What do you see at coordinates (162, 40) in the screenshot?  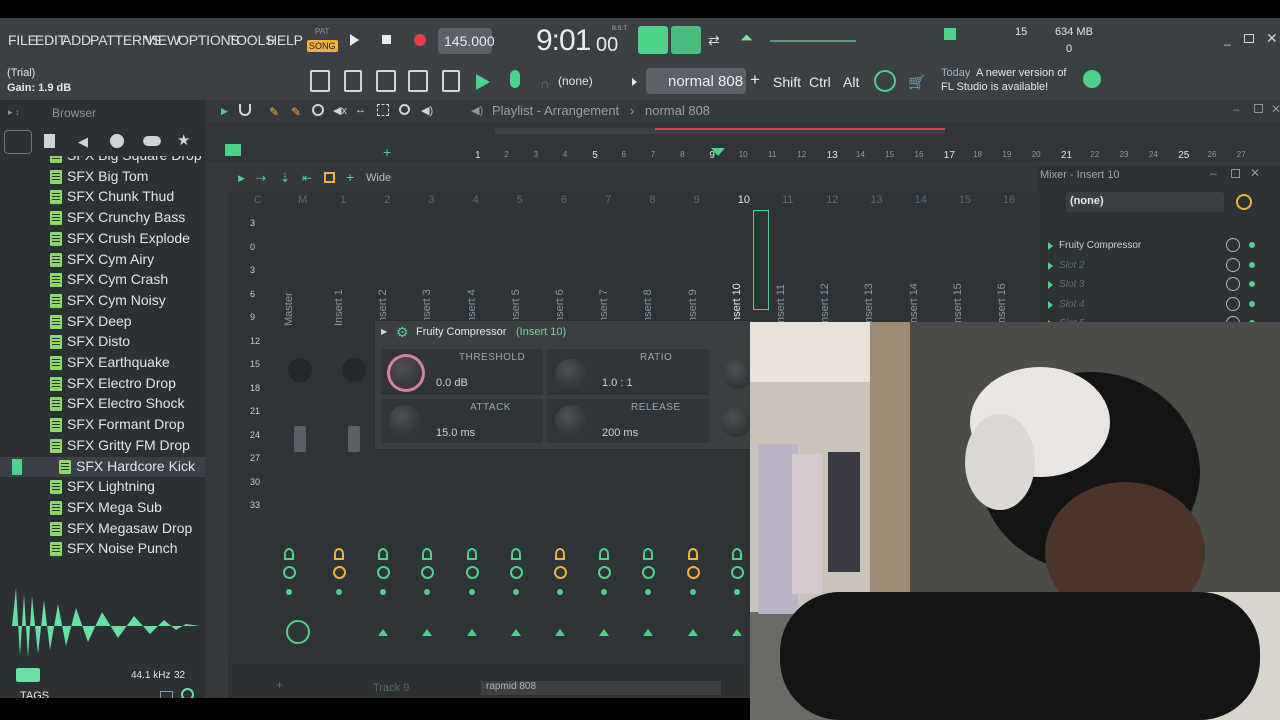 I see `menu-view: VIEW` at bounding box center [162, 40].